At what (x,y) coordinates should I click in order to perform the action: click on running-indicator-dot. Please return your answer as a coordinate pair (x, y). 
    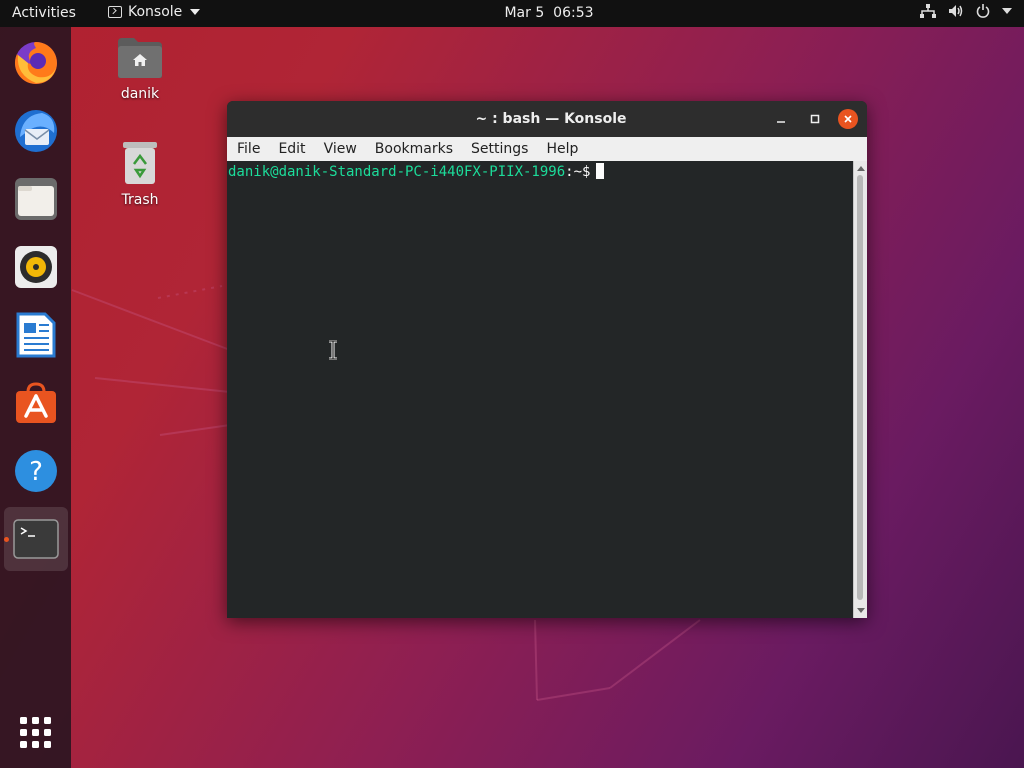
    Looking at the image, I should click on (6, 539).